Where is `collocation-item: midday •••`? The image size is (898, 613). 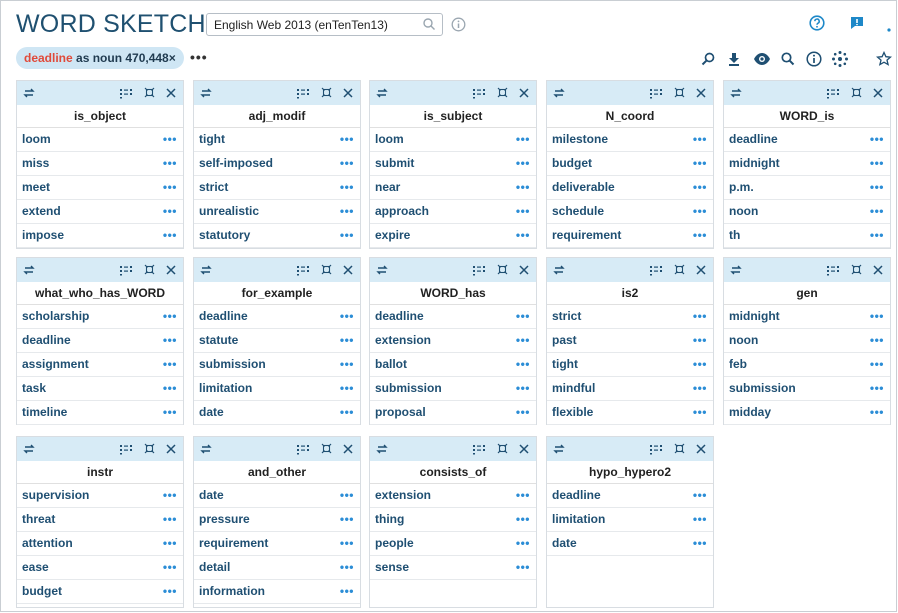 collocation-item: midday ••• is located at coordinates (807, 413).